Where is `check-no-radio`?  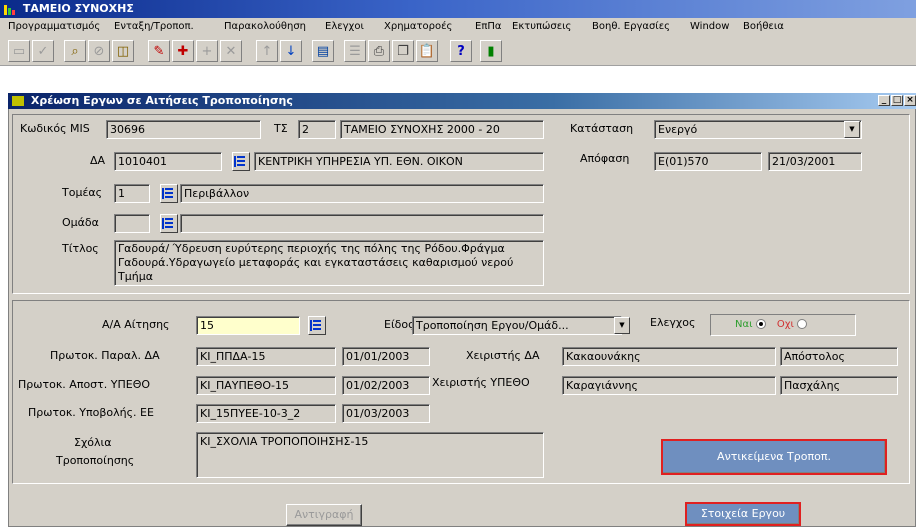 check-no-radio is located at coordinates (802, 324).